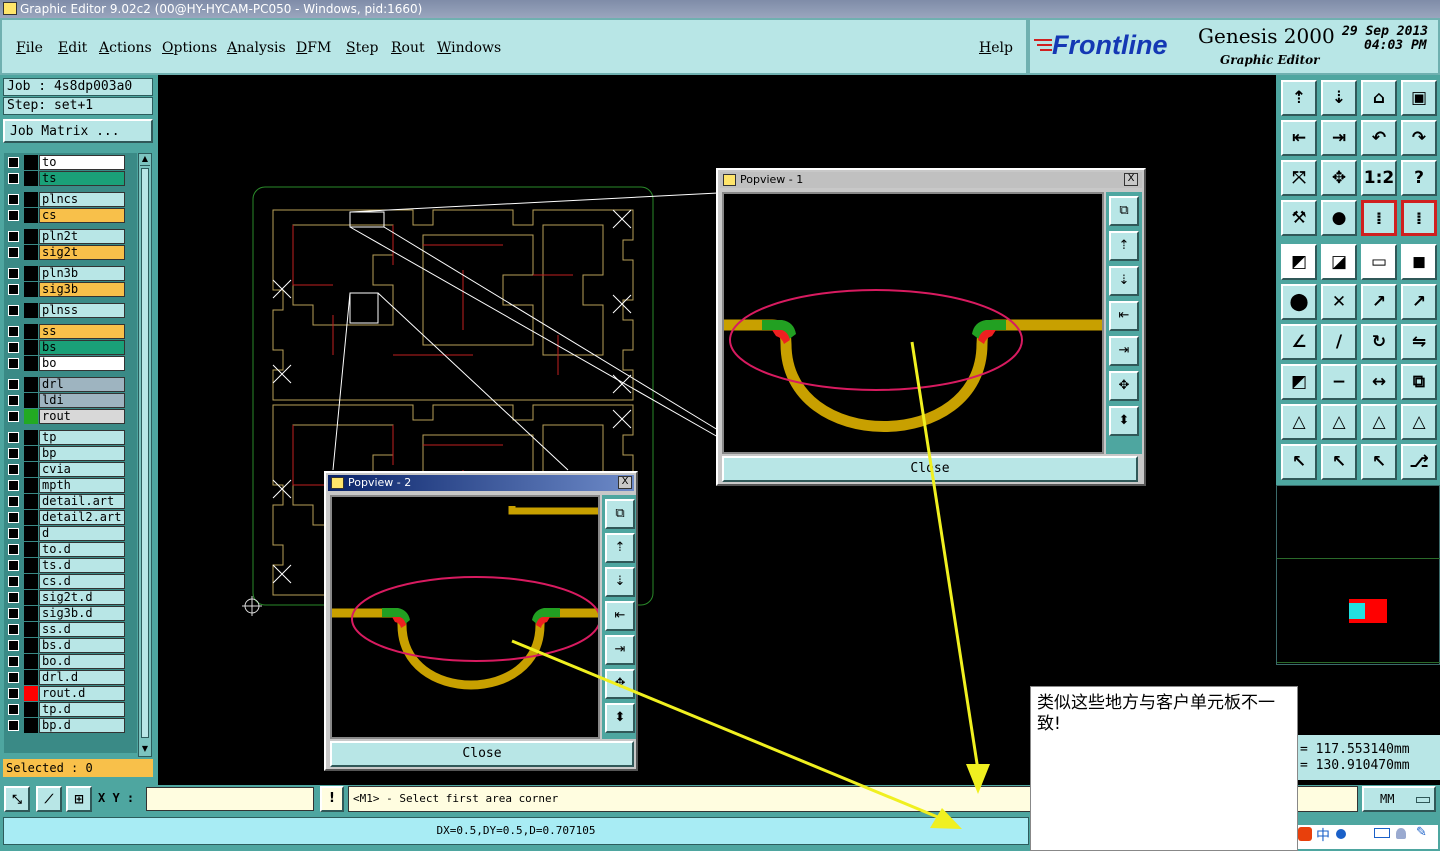 This screenshot has width=1440, height=851. What do you see at coordinates (82, 273) in the screenshot?
I see `layer-name: pln3b` at bounding box center [82, 273].